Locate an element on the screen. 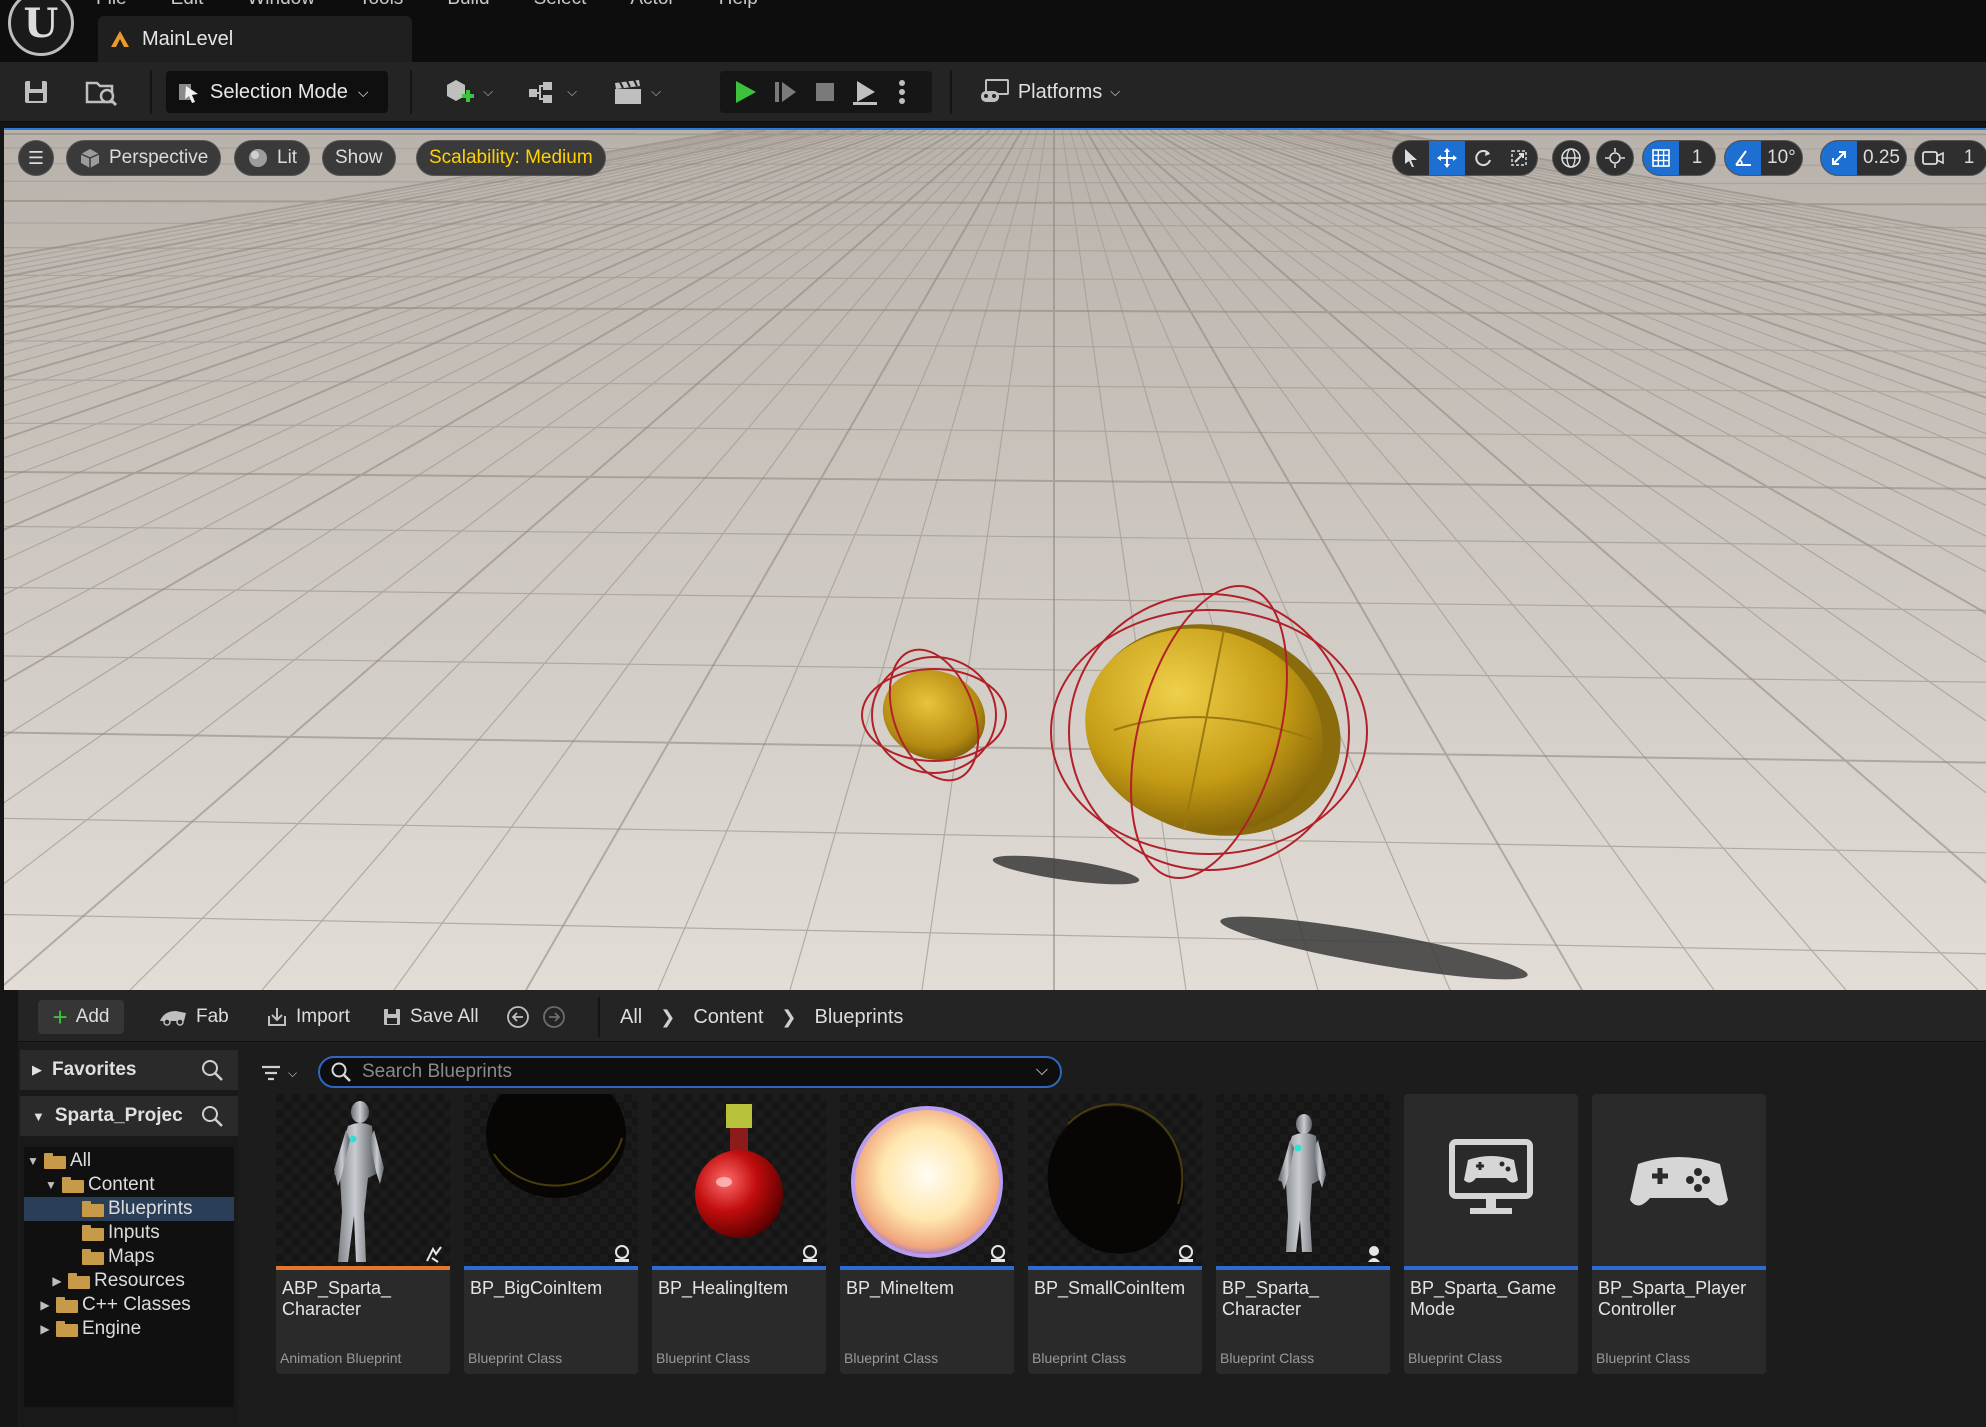 Image resolution: width=1986 pixels, height=1427 pixels. tree-item-label: Resources is located at coordinates (139, 1280).